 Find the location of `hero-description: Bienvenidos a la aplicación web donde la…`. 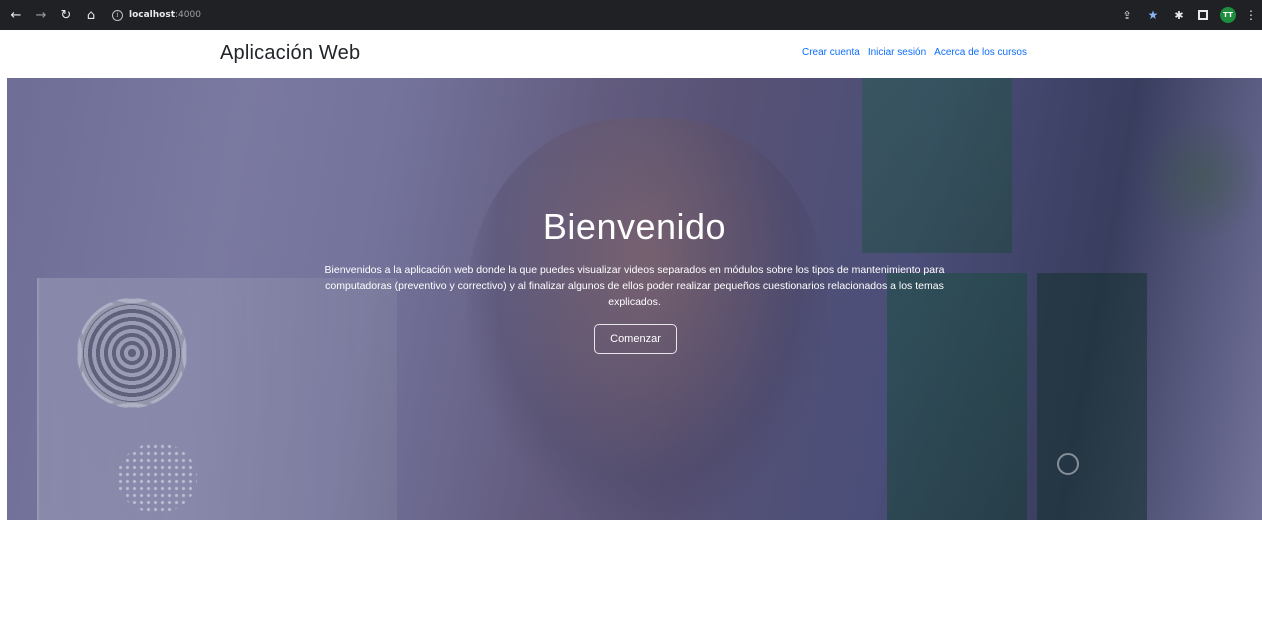

hero-description: Bienvenidos a la aplicación web donde la… is located at coordinates (634, 286).